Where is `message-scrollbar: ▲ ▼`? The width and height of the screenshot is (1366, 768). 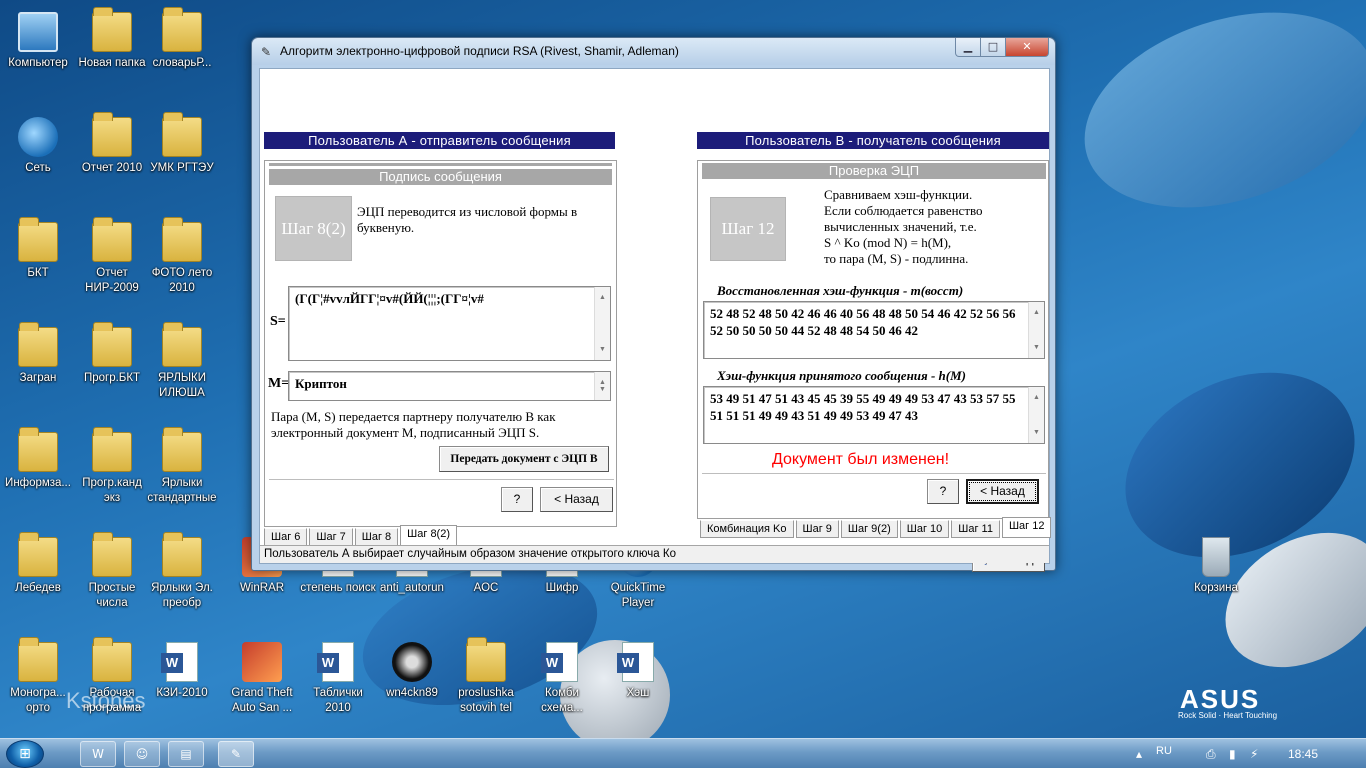 message-scrollbar: ▲ ▼ is located at coordinates (602, 386).